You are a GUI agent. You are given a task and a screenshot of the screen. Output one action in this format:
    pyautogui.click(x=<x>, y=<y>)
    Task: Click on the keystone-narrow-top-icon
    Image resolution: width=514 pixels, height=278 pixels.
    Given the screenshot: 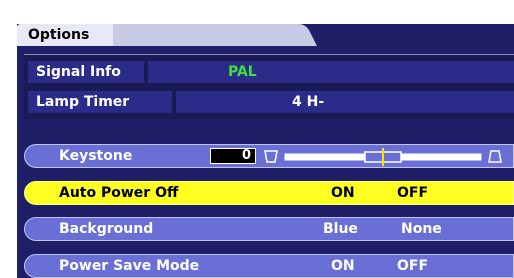 What is the action you would take?
    pyautogui.click(x=271, y=156)
    